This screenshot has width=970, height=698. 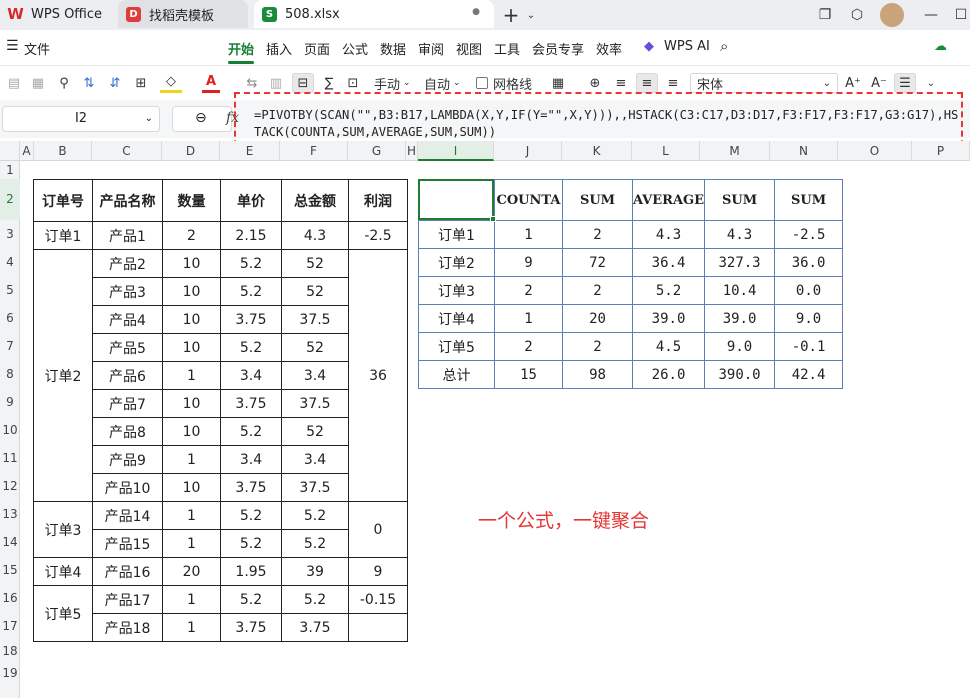 I want to click on font-increase-icon: A⁺, so click(x=853, y=83).